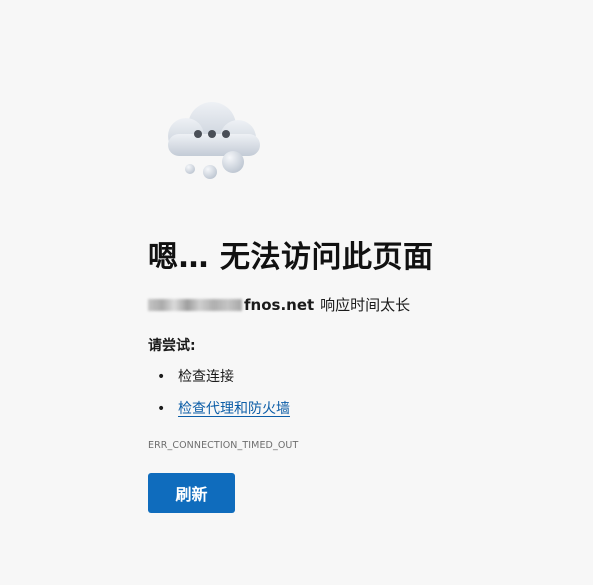 This screenshot has width=593, height=585. What do you see at coordinates (365, 305) in the screenshot?
I see `error-message: 响应时间太长` at bounding box center [365, 305].